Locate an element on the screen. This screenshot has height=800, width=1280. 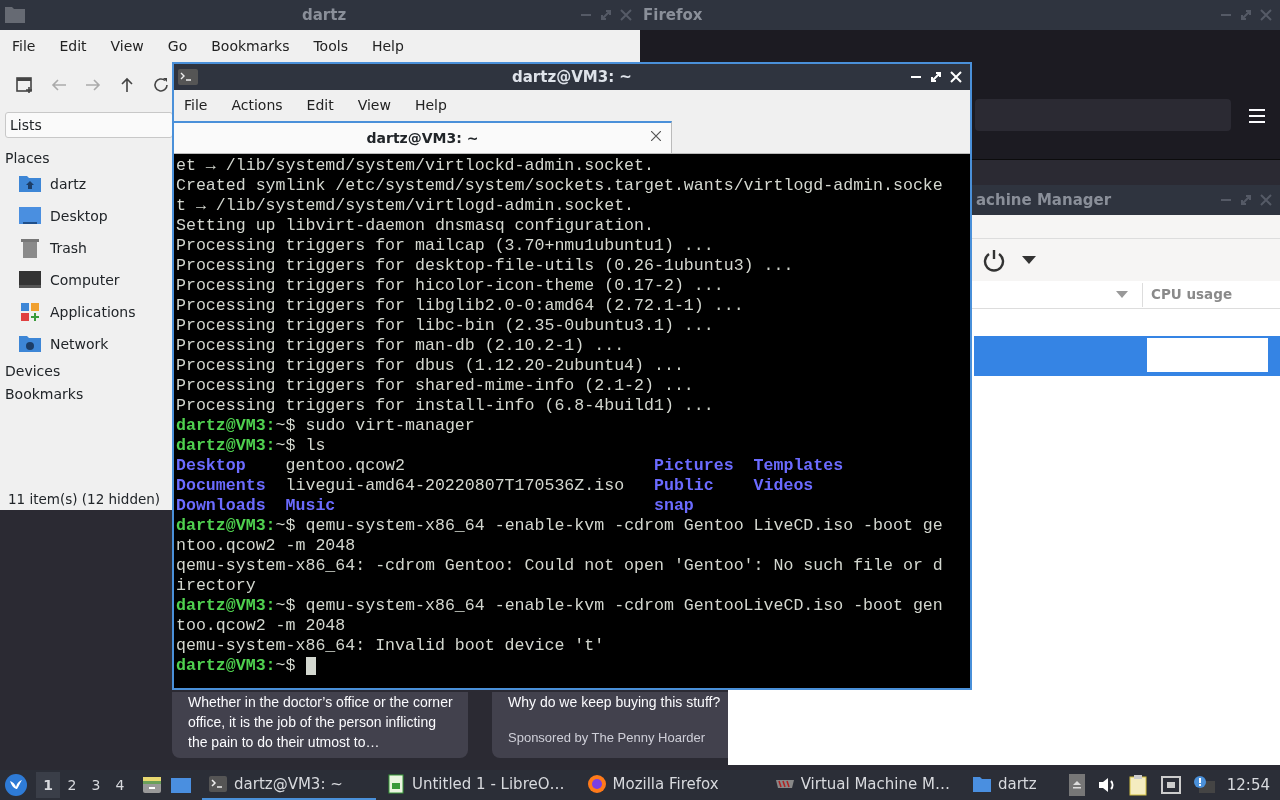
menu-item: Tools is located at coordinates (330, 46).